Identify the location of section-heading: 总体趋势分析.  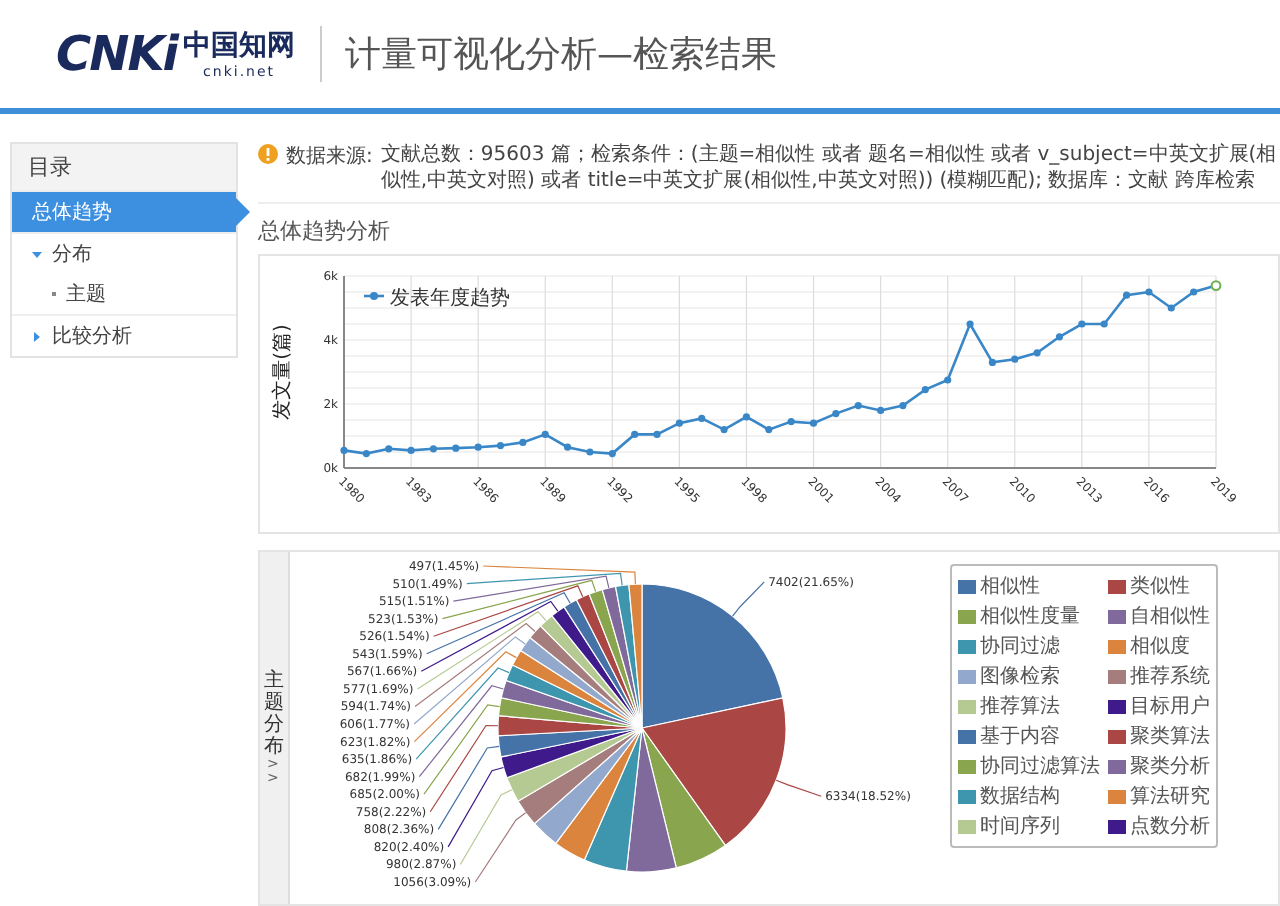
(325, 232).